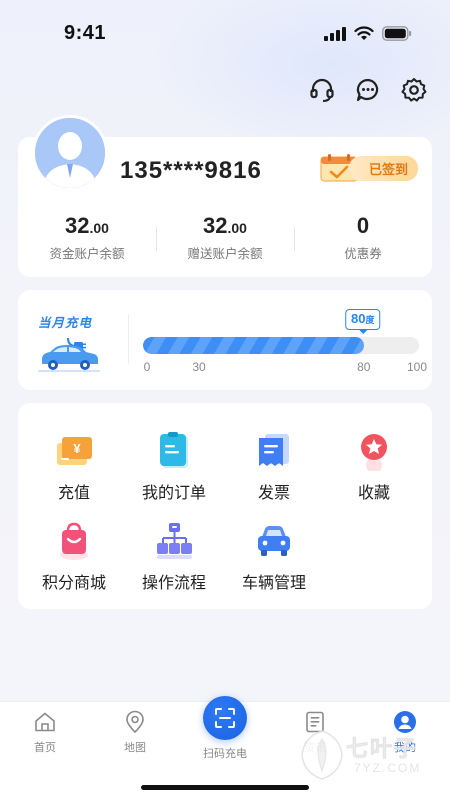  I want to click on menu-recharge: ¥ 充值, so click(74, 467).